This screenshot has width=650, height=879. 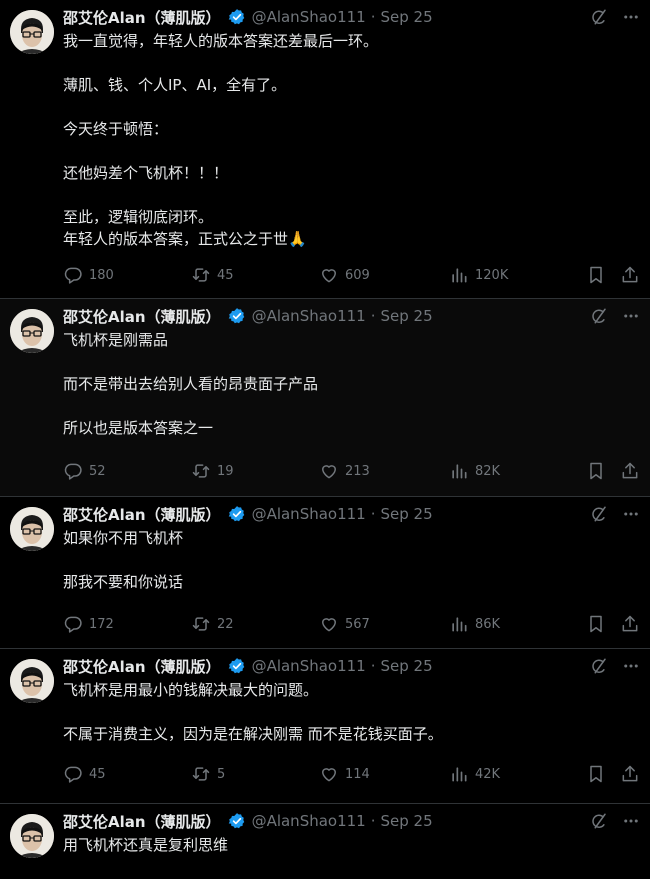 I want to click on like-count: 213, so click(x=357, y=471).